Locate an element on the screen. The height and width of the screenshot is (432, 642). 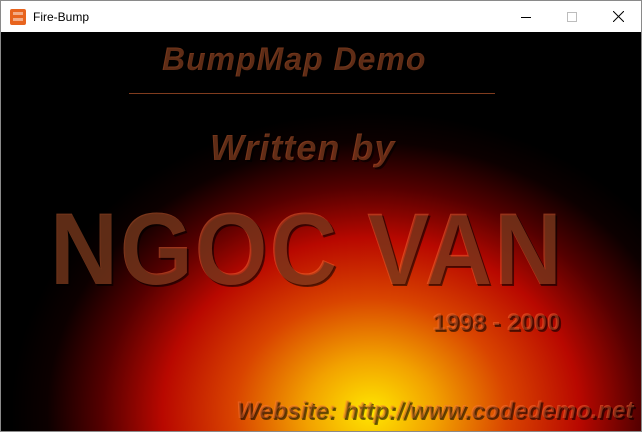
maximize-button is located at coordinates (572, 16).